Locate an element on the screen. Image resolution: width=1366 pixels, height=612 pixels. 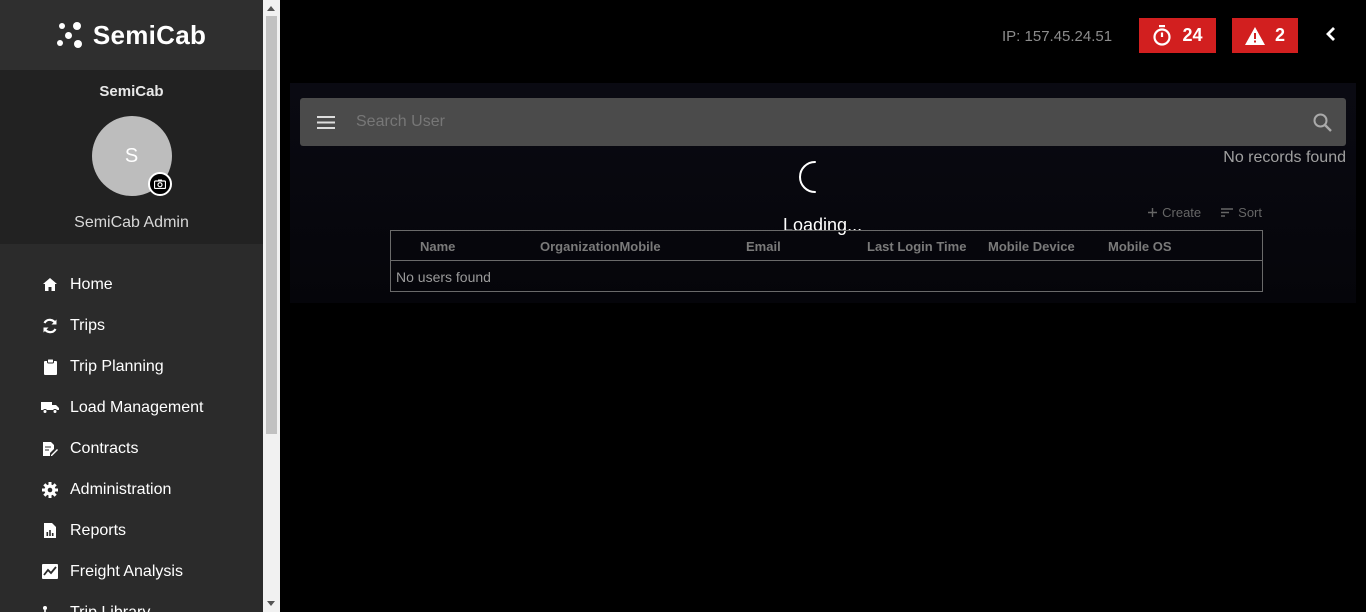
clipboard-icon is located at coordinates (50, 367).